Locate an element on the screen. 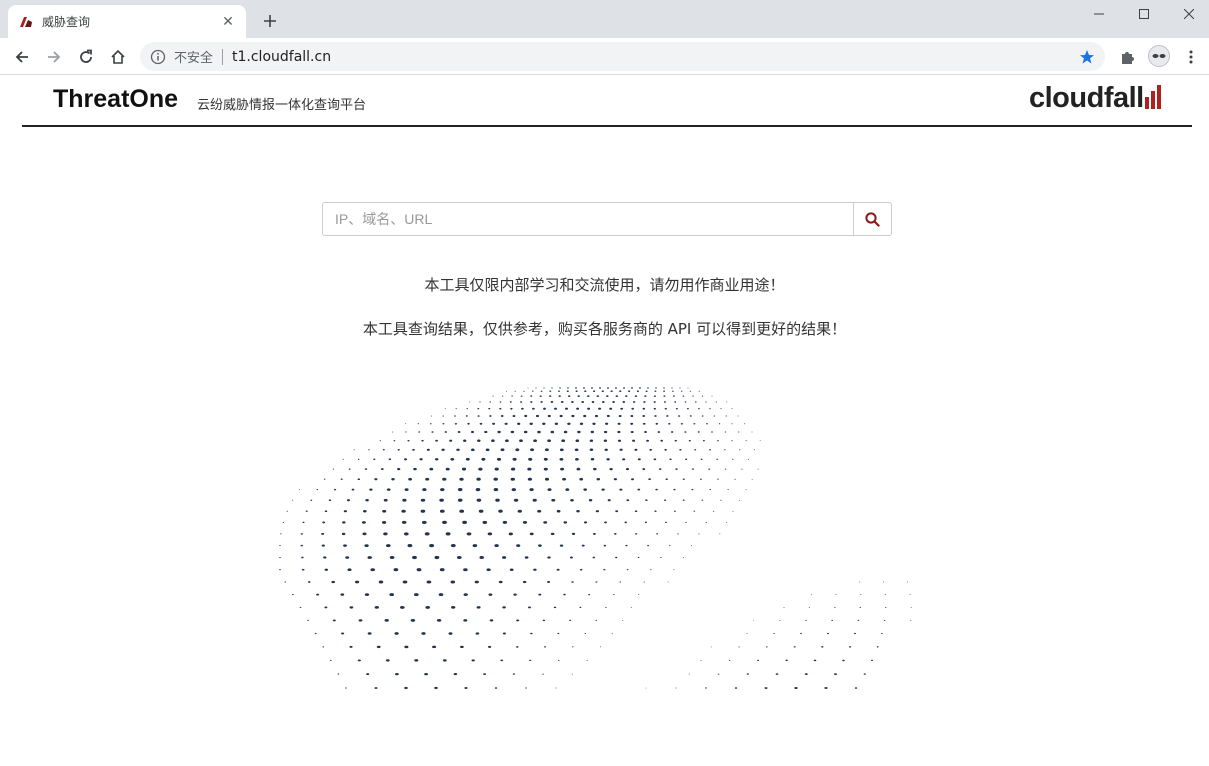 The width and height of the screenshot is (1209, 766). address-bar: 不安全 t1.cloudfall.cn is located at coordinates (622, 56).